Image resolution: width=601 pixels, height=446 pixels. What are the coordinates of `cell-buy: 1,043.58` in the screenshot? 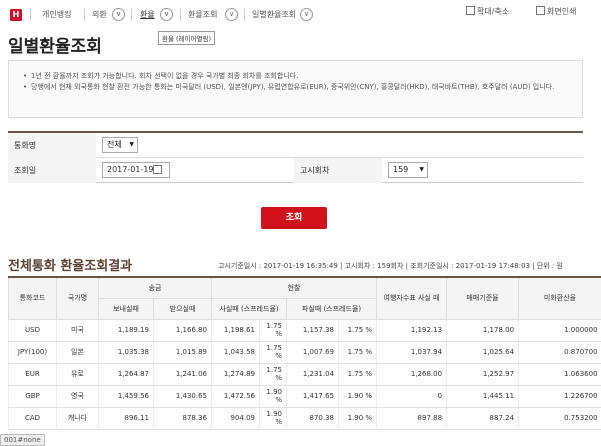 It's located at (235, 352).